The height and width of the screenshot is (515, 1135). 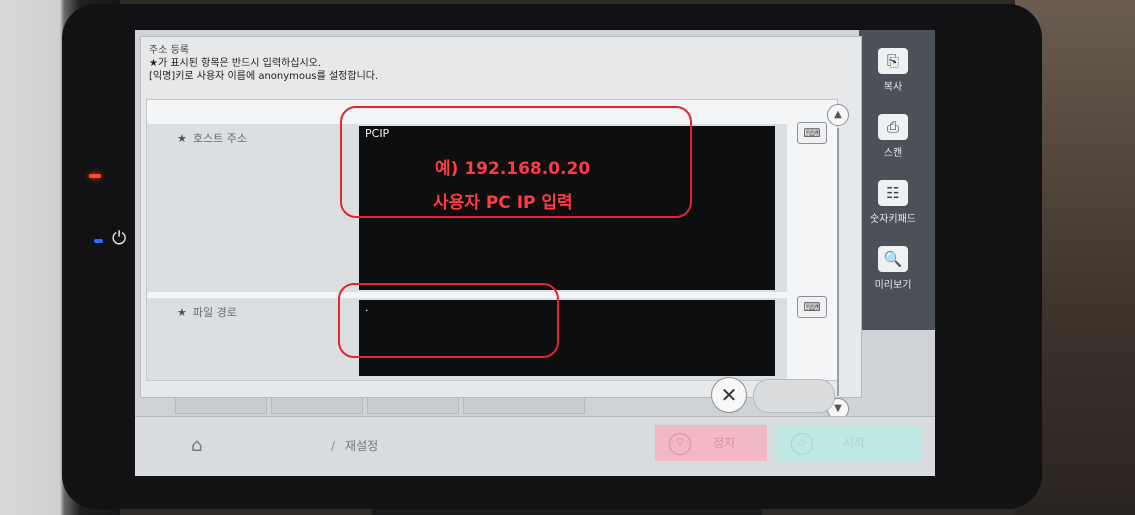 What do you see at coordinates (724, 443) in the screenshot?
I see `stop-label: 정지` at bounding box center [724, 443].